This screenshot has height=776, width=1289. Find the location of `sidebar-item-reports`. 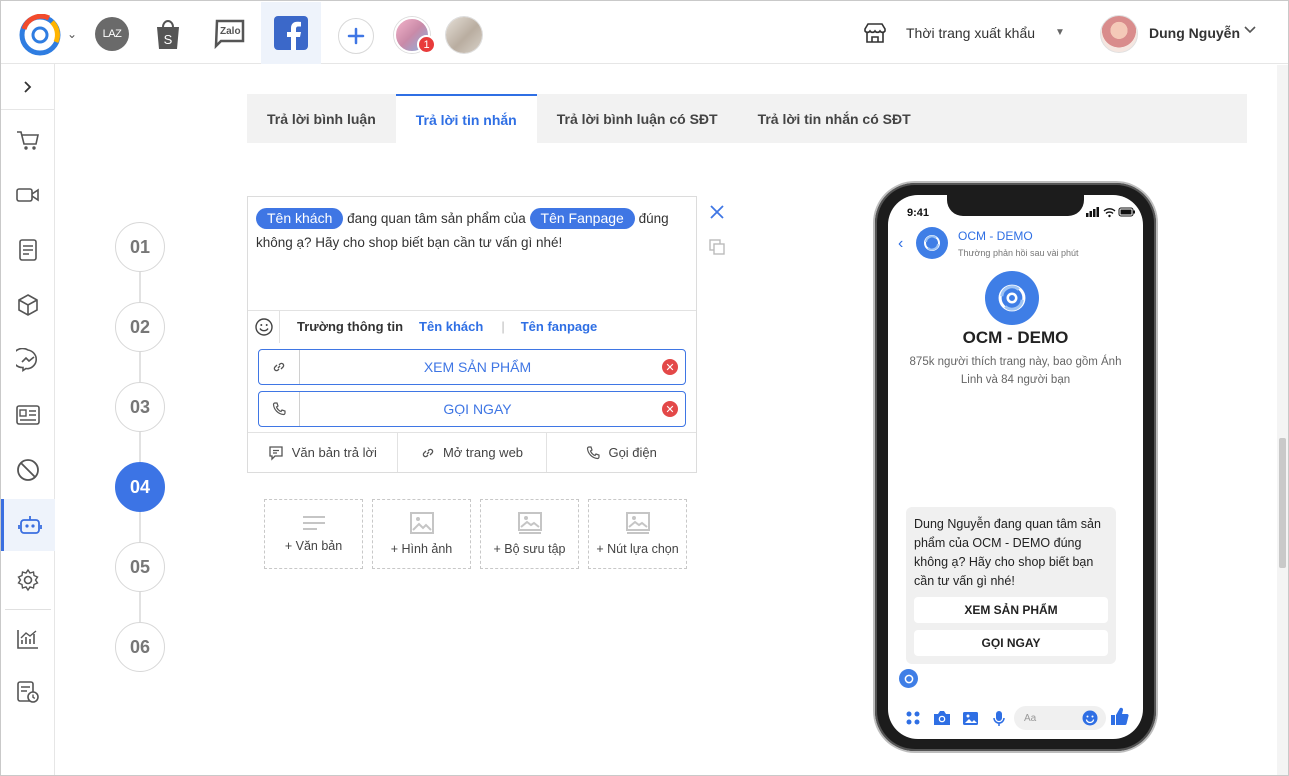

sidebar-item-reports is located at coordinates (28, 639).